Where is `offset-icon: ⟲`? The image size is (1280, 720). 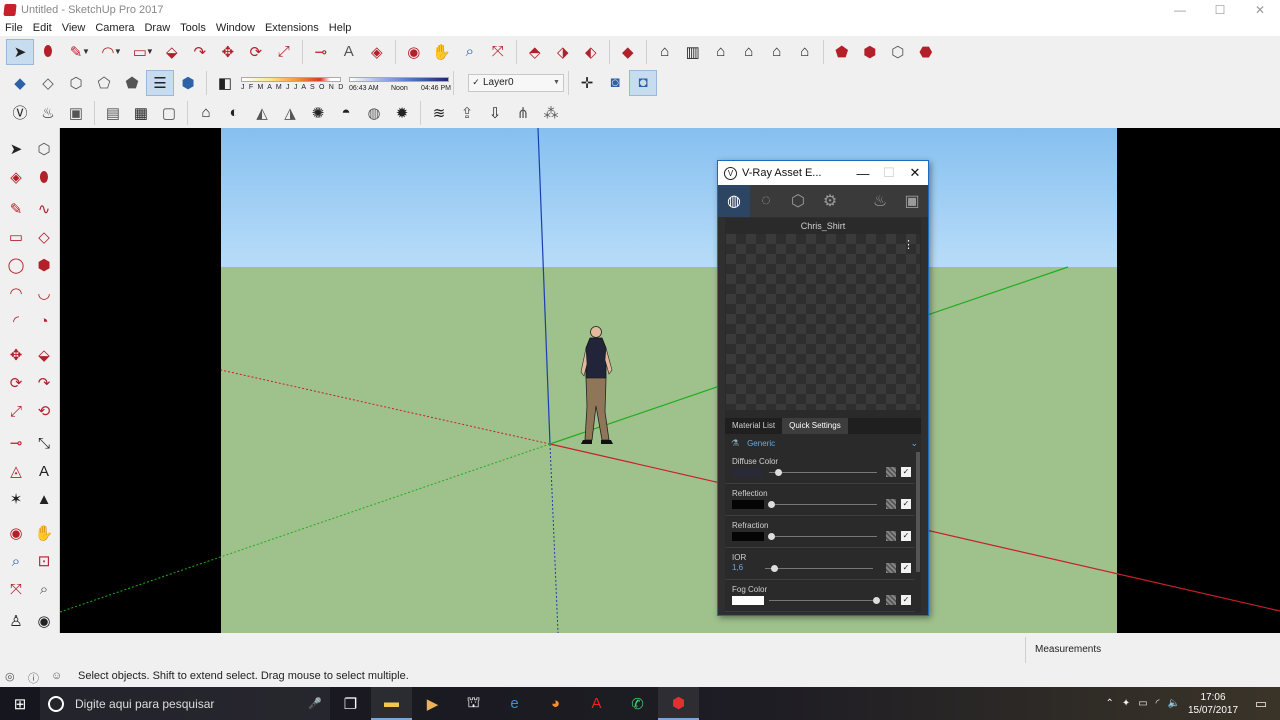 offset-icon: ⟲ is located at coordinates (44, 411).